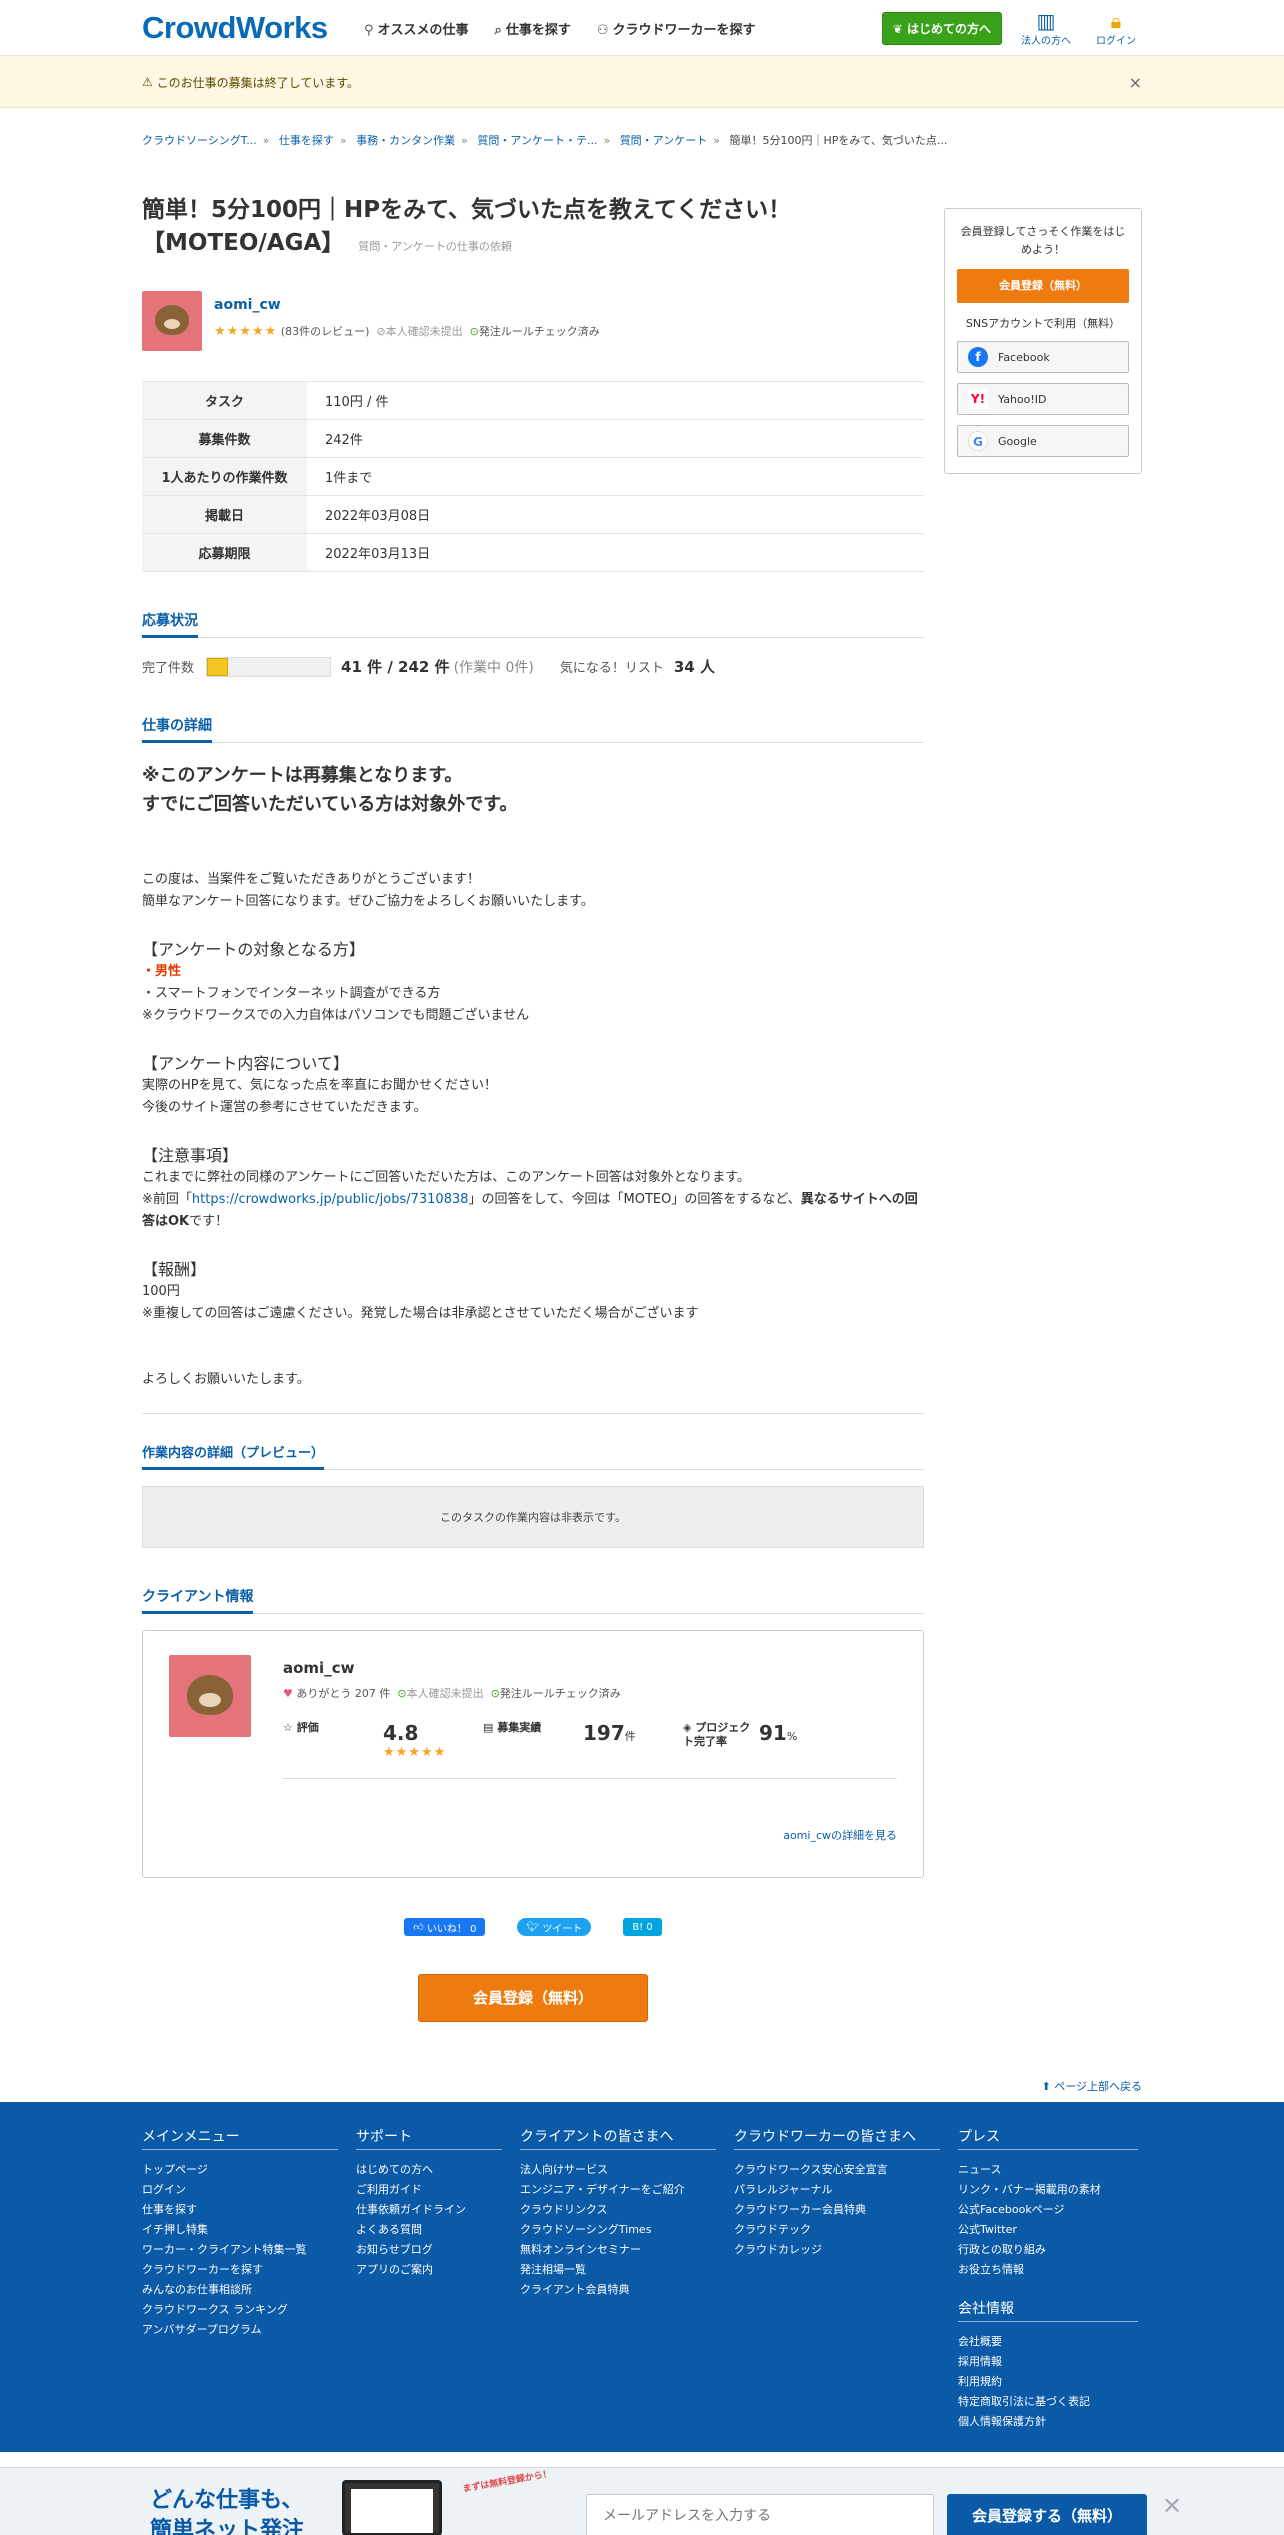 This screenshot has height=2535, width=1284. I want to click on back-to-top-link: ⬆ ページ上部へ戻る, so click(642, 2086).